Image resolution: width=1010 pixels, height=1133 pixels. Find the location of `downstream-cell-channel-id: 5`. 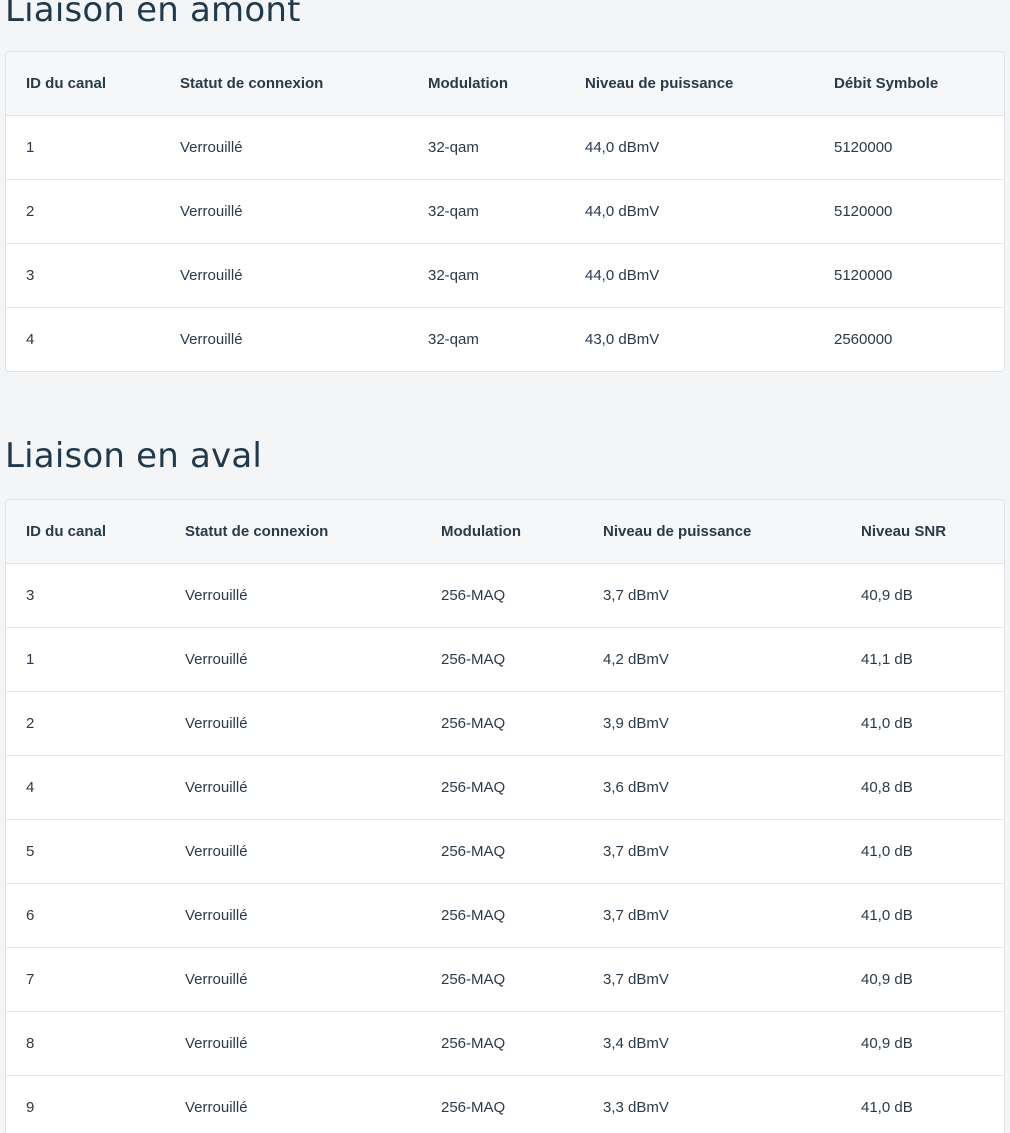

downstream-cell-channel-id: 5 is located at coordinates (85, 851).